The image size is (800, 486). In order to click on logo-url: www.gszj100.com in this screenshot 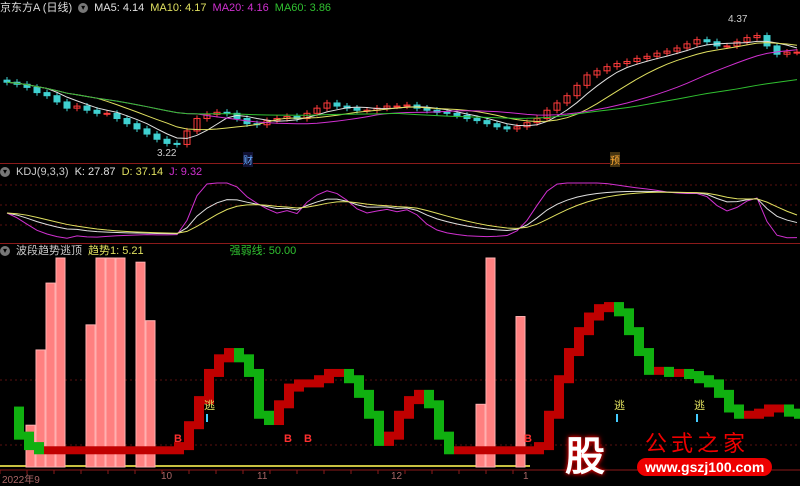, I will do `click(705, 467)`.